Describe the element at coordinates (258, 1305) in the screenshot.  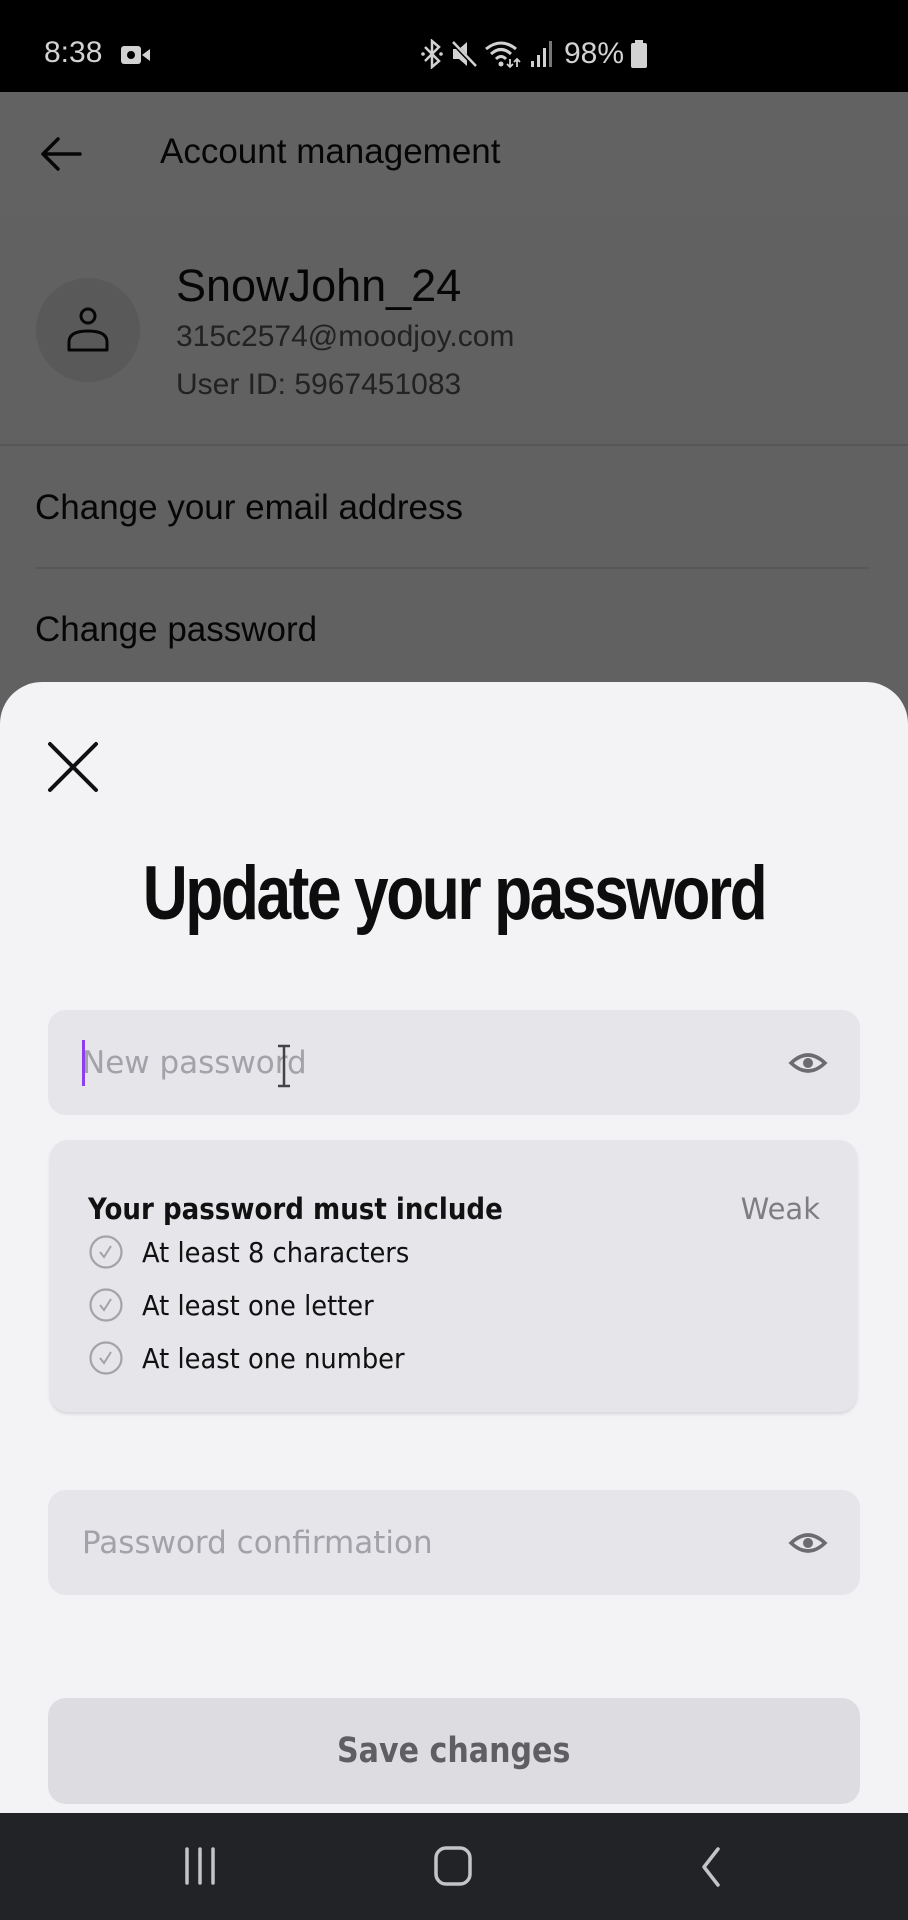
I see `requirement-label: At least one letter` at that location.